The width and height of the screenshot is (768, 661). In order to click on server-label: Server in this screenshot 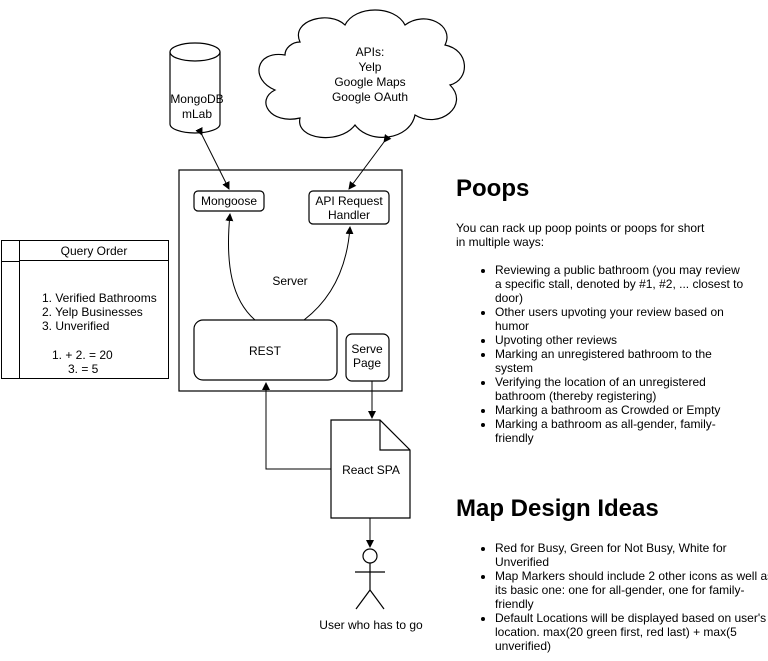, I will do `click(289, 281)`.